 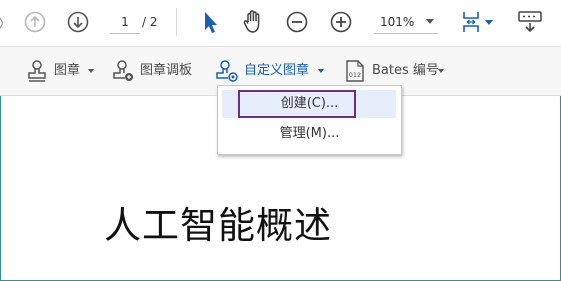 What do you see at coordinates (478, 22) in the screenshot?
I see `fit-page-icon` at bounding box center [478, 22].